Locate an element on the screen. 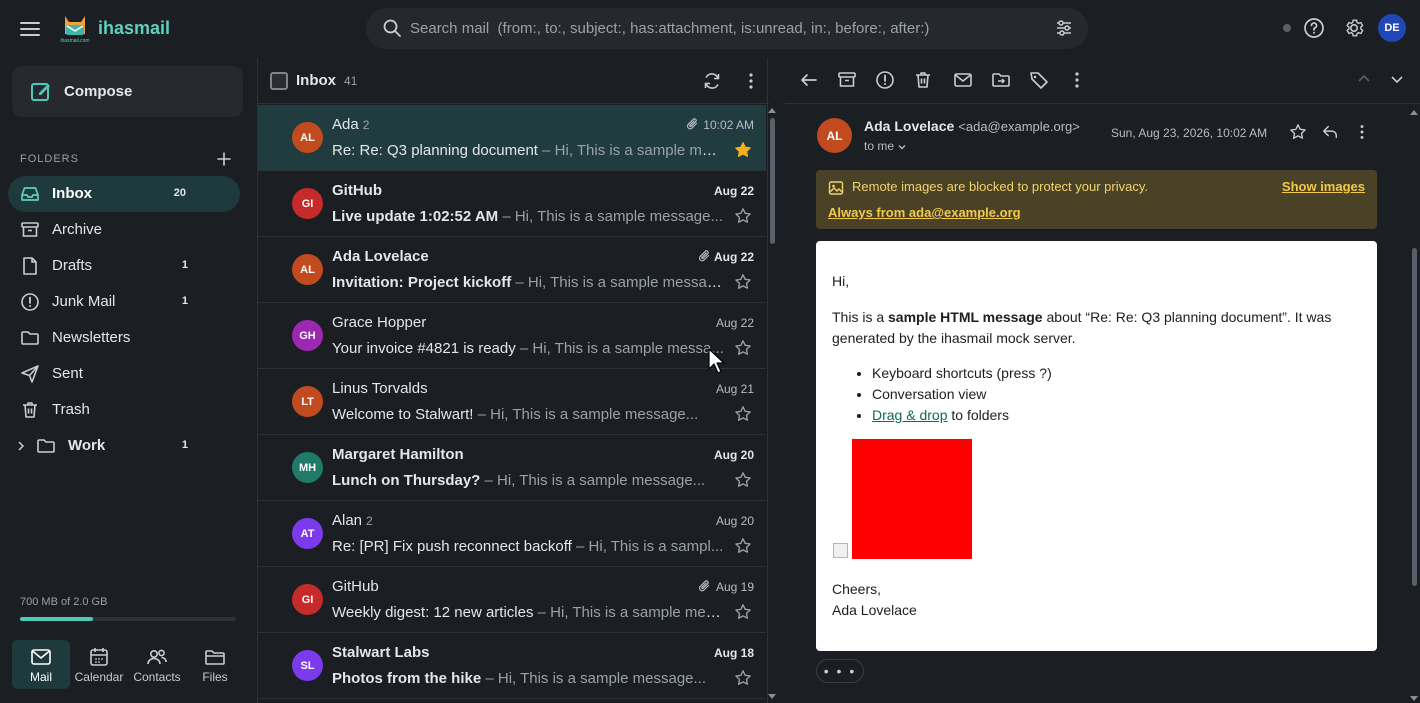 Image resolution: width=1420 pixels, height=703 pixels. signature-closing: Cheers, is located at coordinates (857, 589).